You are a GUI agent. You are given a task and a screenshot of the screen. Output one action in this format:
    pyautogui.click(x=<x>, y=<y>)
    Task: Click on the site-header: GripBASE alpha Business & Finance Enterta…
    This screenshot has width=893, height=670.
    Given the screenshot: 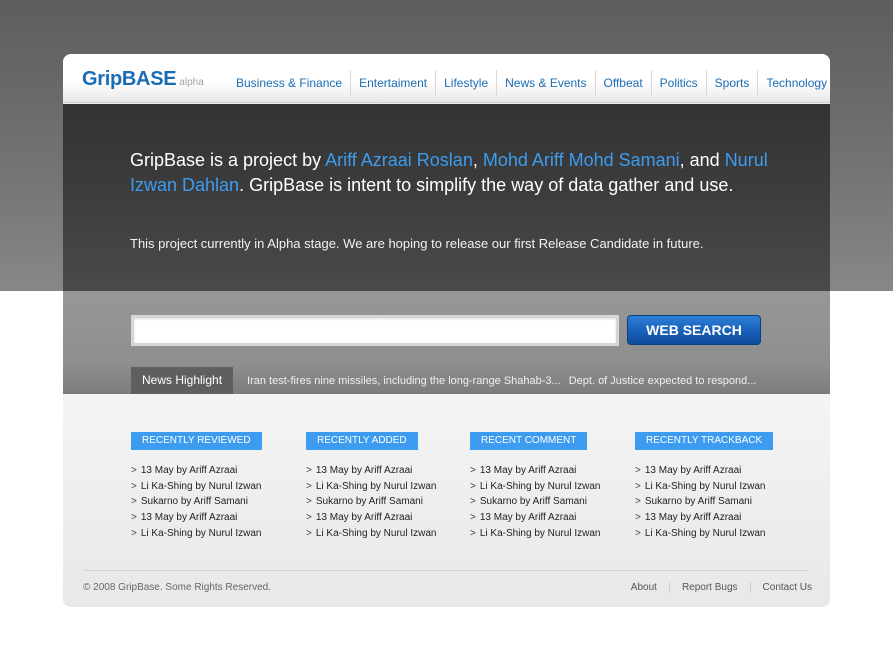 What is the action you would take?
    pyautogui.click(x=446, y=78)
    